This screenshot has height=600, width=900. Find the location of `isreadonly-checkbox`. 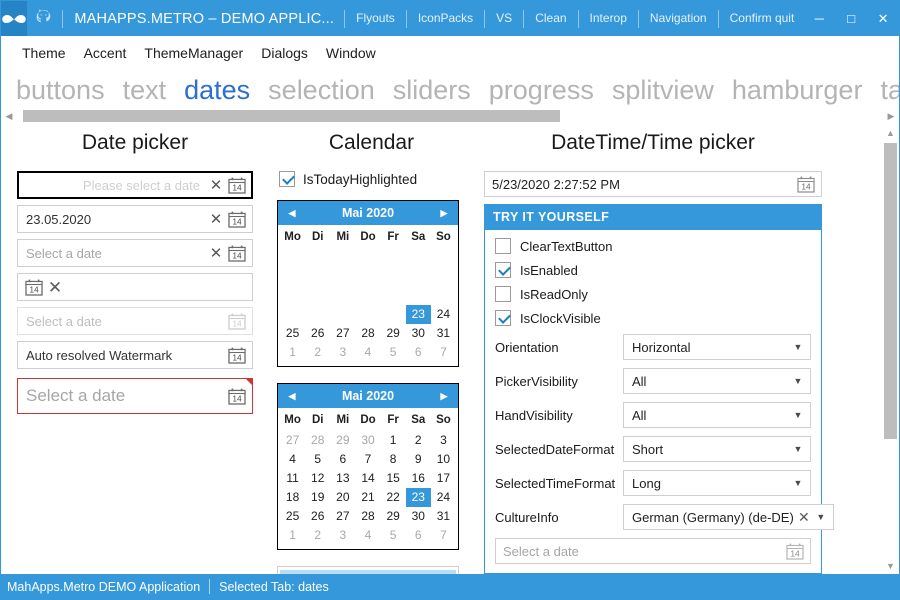

isreadonly-checkbox is located at coordinates (503, 294).